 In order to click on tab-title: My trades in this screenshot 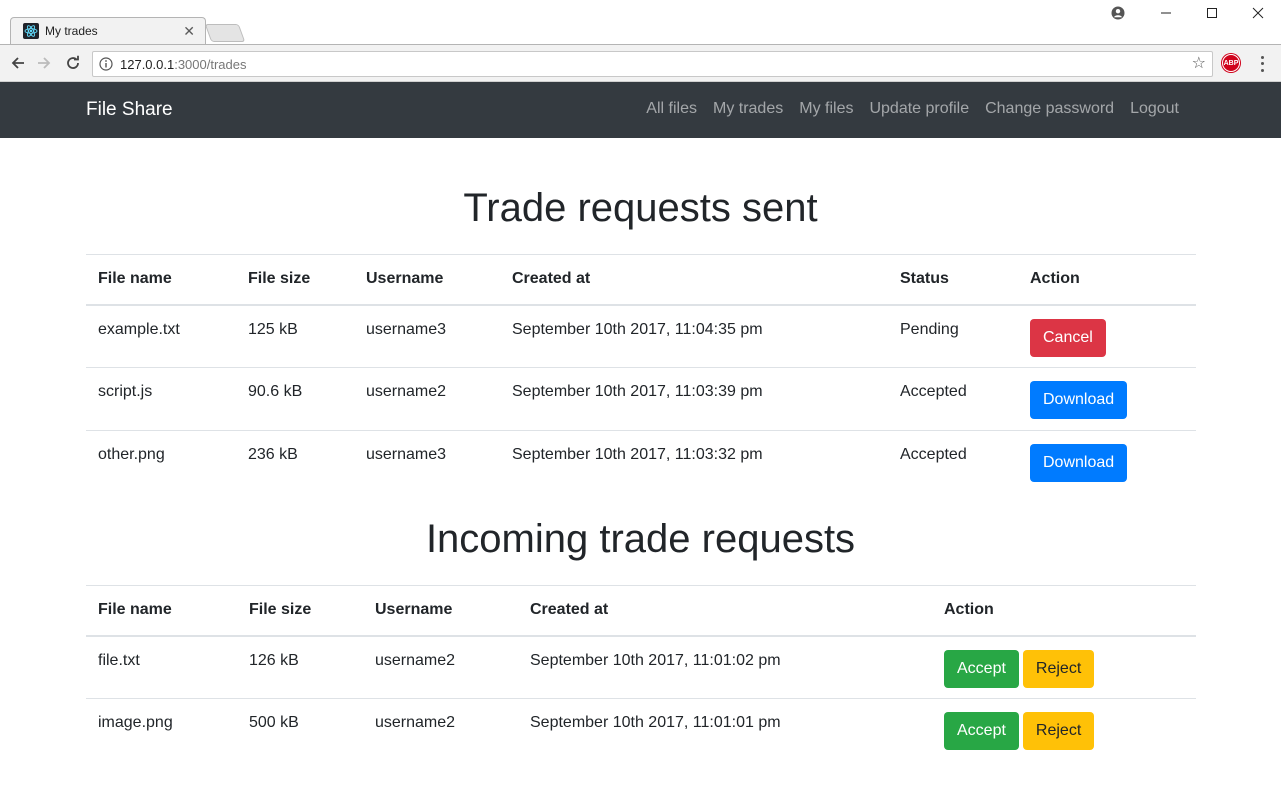, I will do `click(71, 31)`.